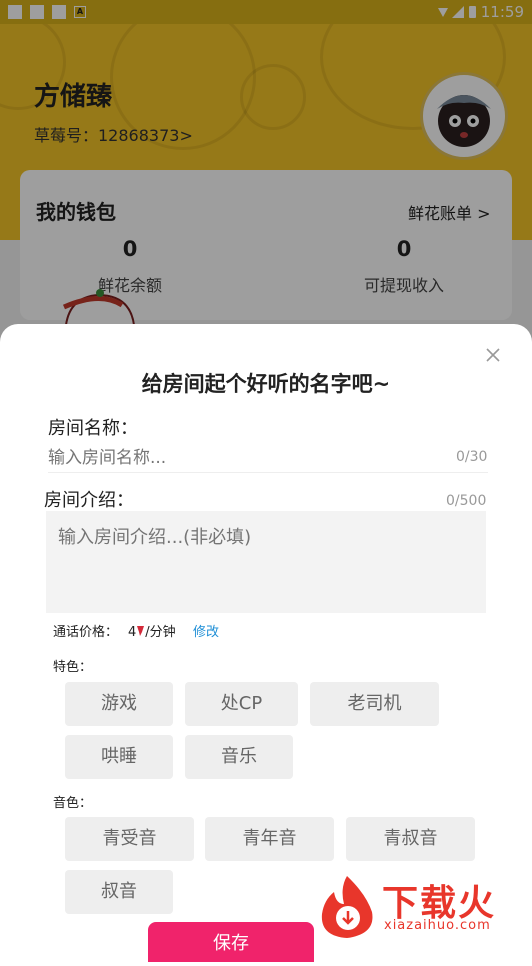 This screenshot has width=532, height=966. Describe the element at coordinates (374, 704) in the screenshot. I see `feature-tag: 老司机` at that location.